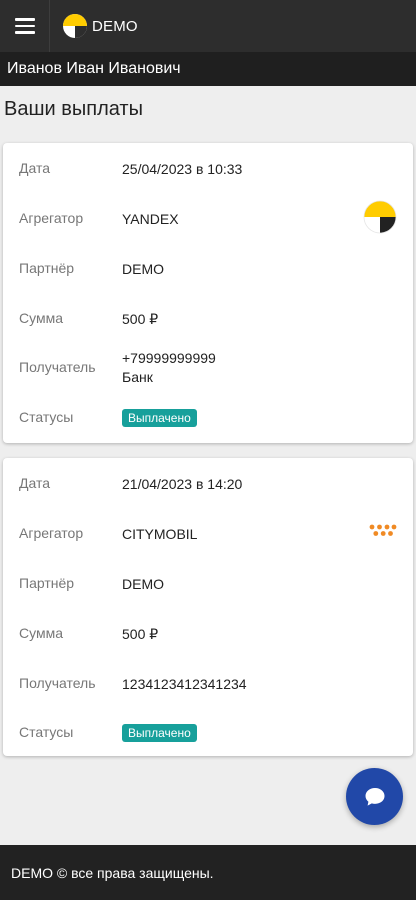  I want to click on brand-name: DEMO, so click(115, 26).